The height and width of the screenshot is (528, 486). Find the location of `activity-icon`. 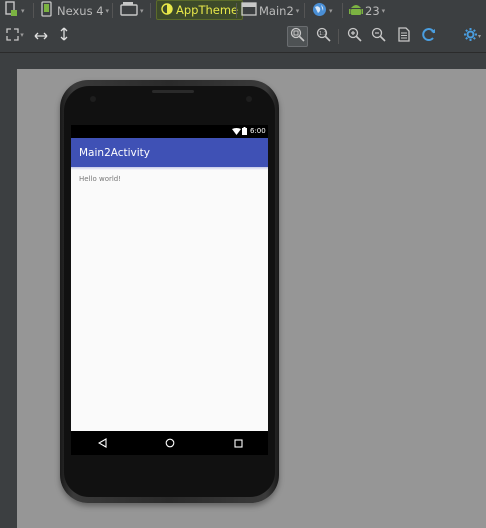

activity-icon is located at coordinates (249, 10).